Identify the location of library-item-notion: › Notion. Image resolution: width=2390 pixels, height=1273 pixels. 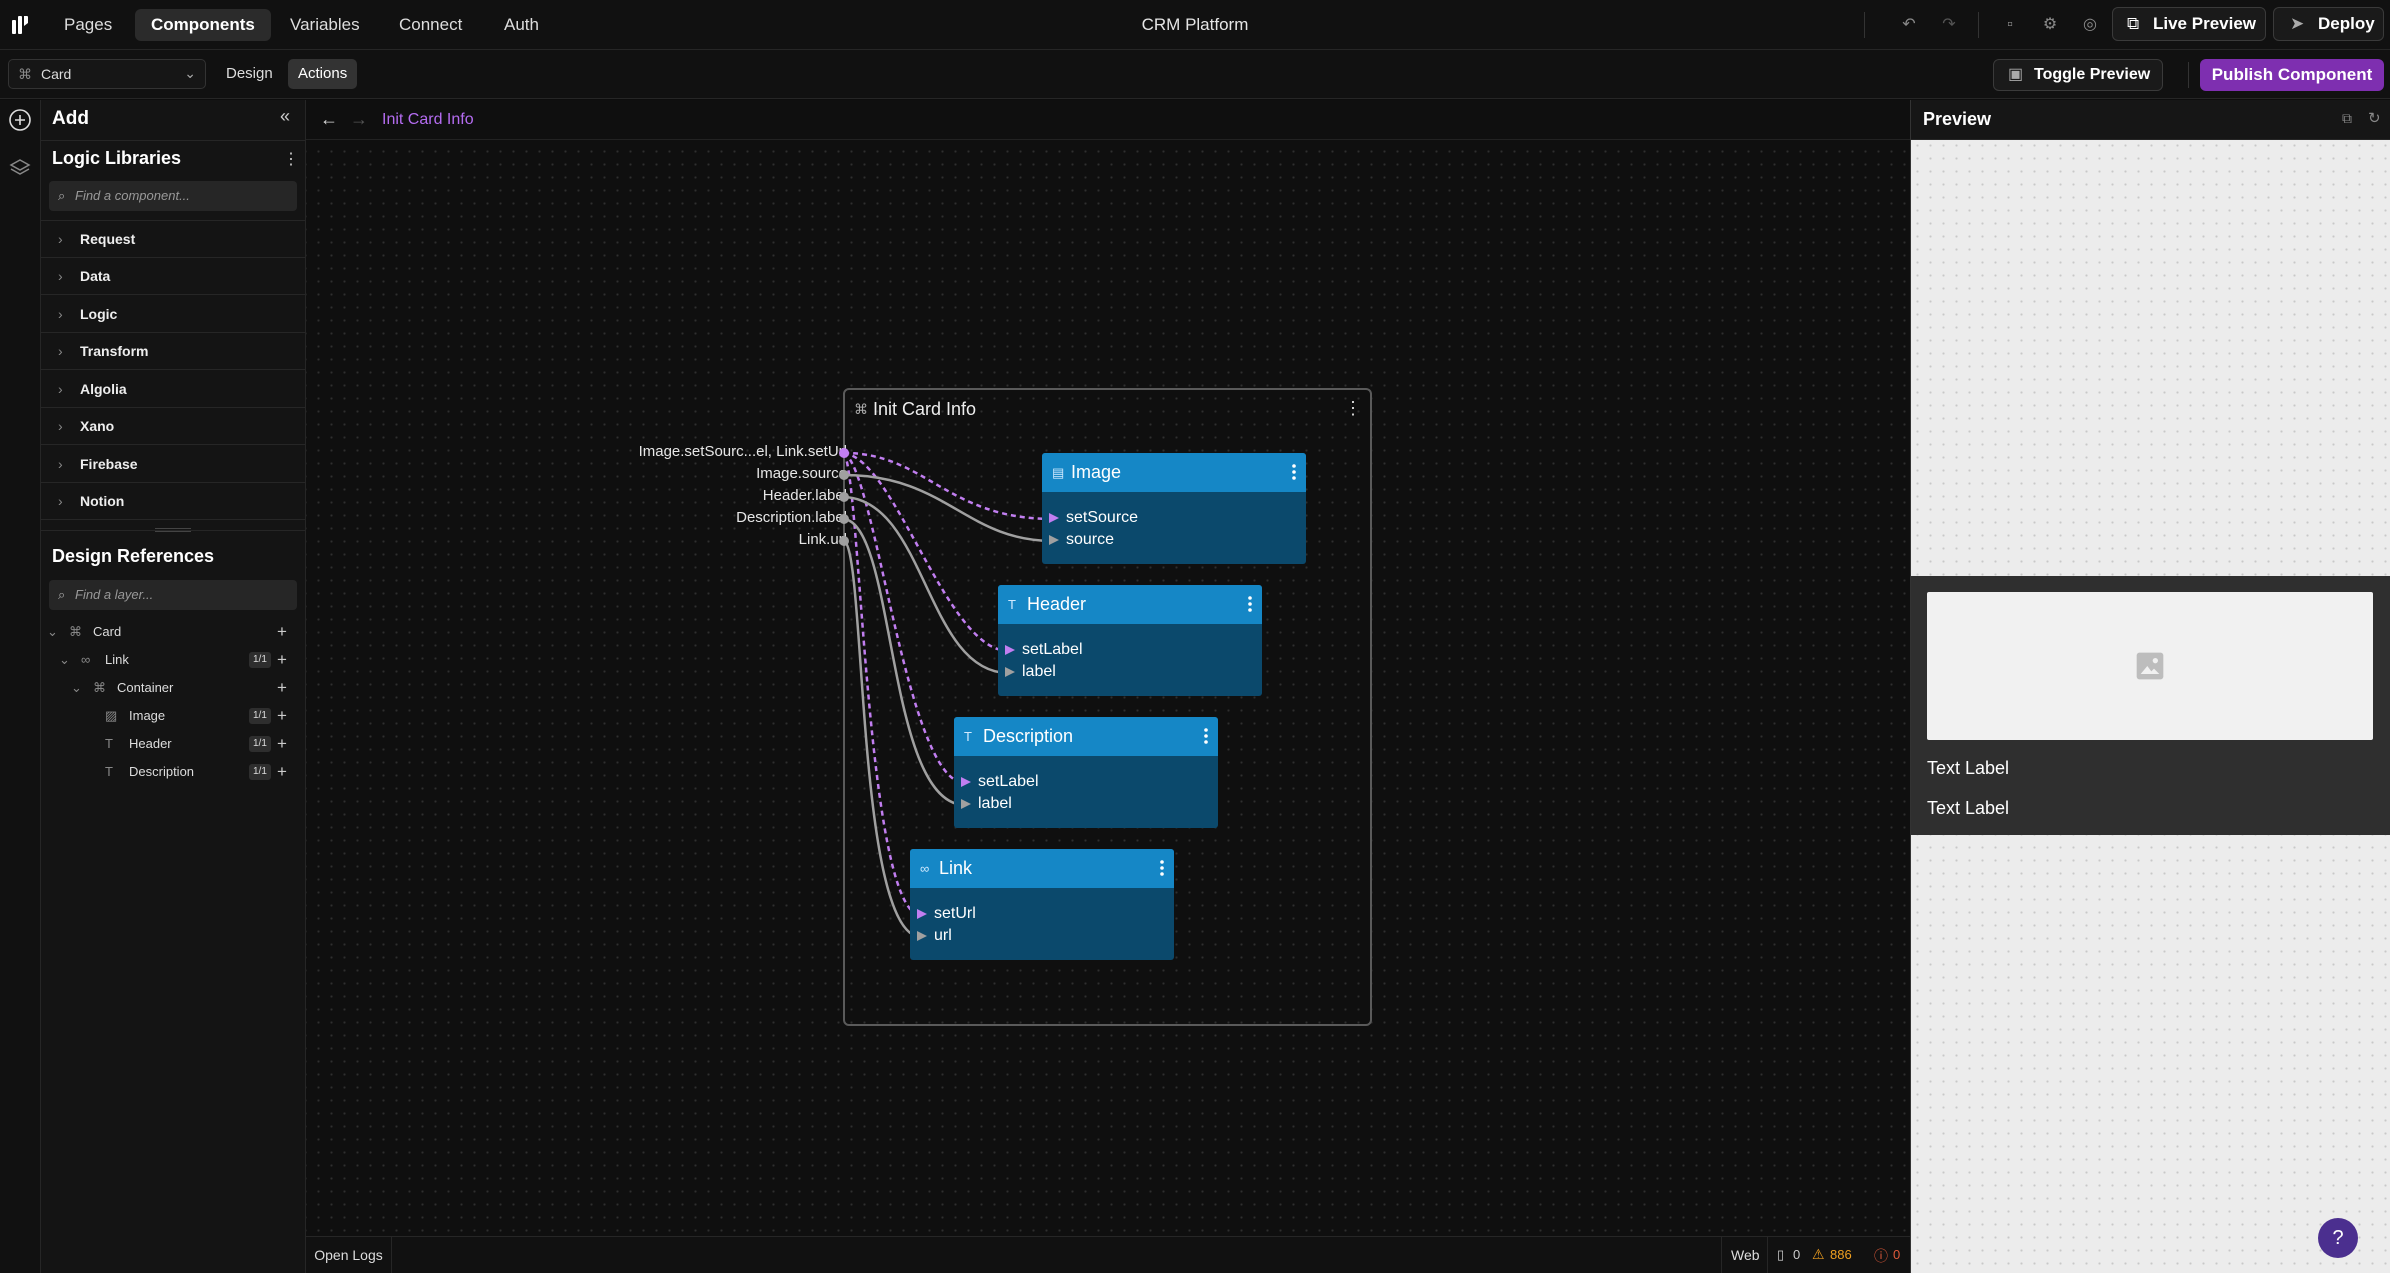
(173, 501).